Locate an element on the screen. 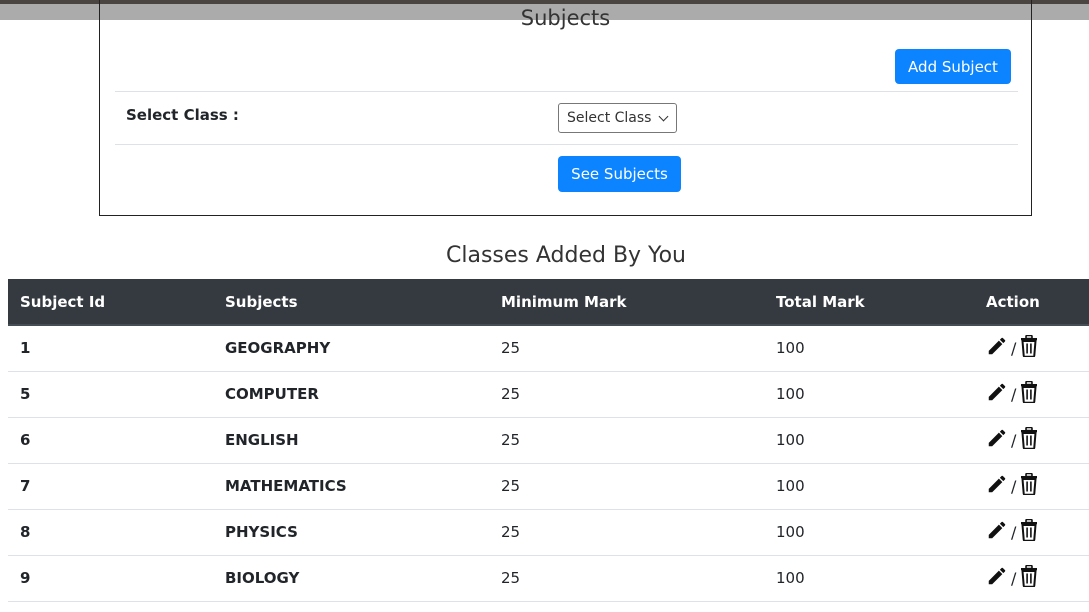  cell-subject: GEOGRAPHY is located at coordinates (278, 348).